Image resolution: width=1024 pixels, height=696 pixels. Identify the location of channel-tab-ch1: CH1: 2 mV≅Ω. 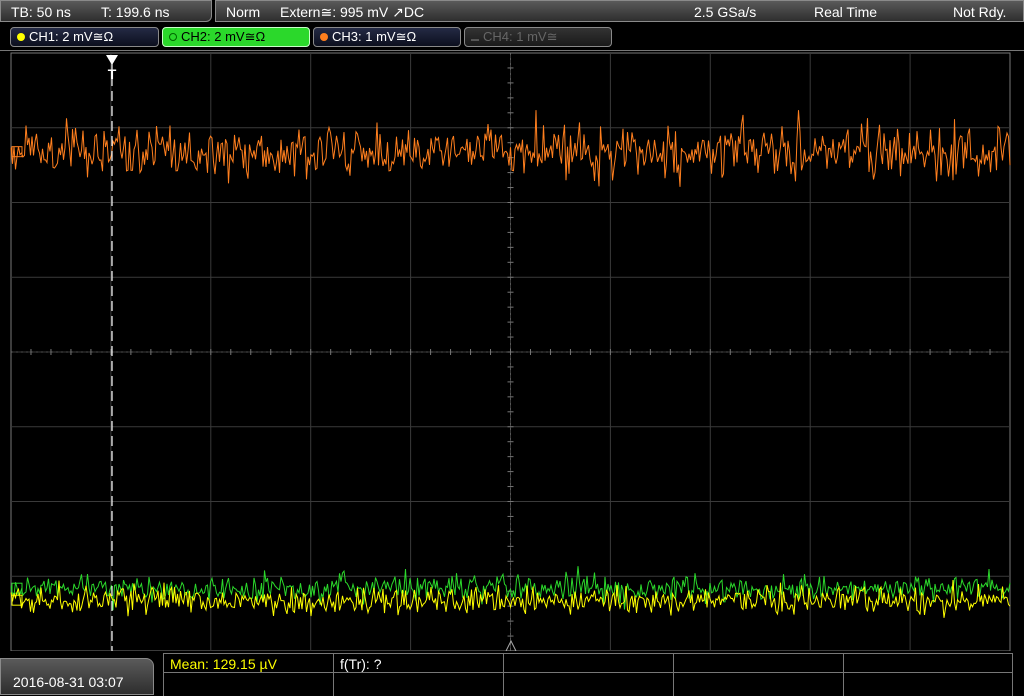
(84, 37).